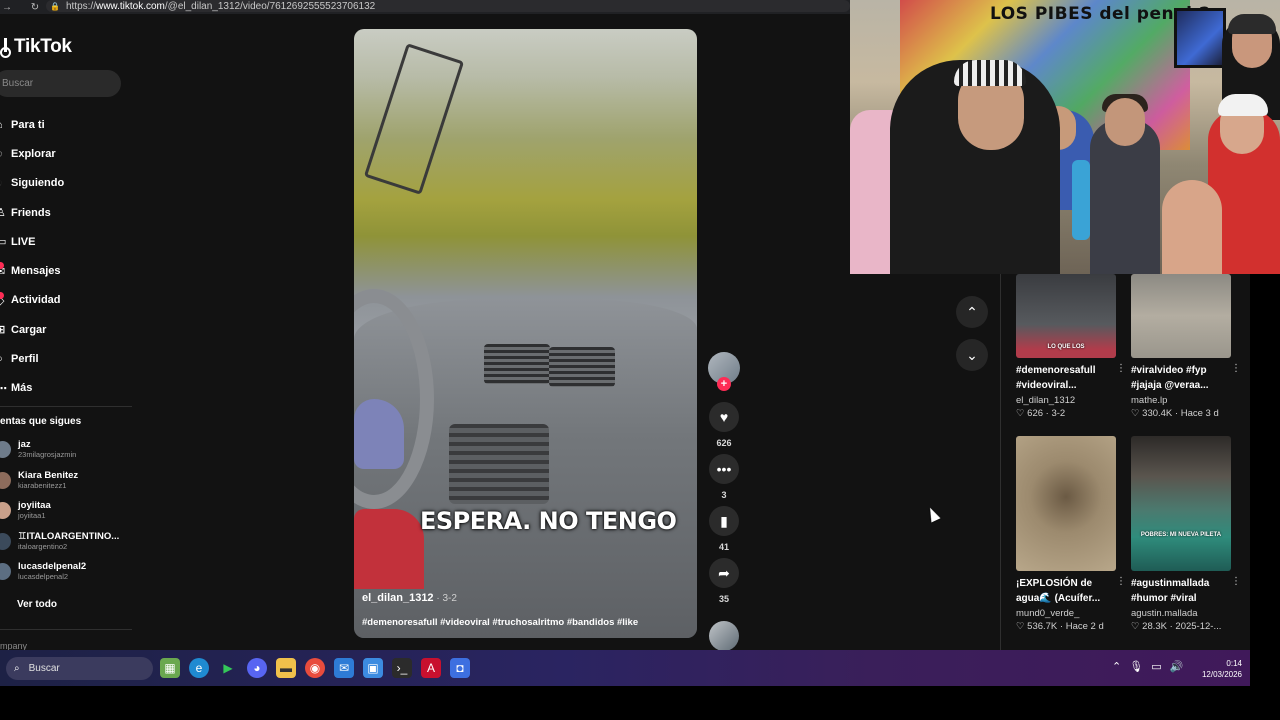 The height and width of the screenshot is (720, 1280). What do you see at coordinates (67, 388) in the screenshot?
I see `sidebar-item-mas: ⋯ Más` at bounding box center [67, 388].